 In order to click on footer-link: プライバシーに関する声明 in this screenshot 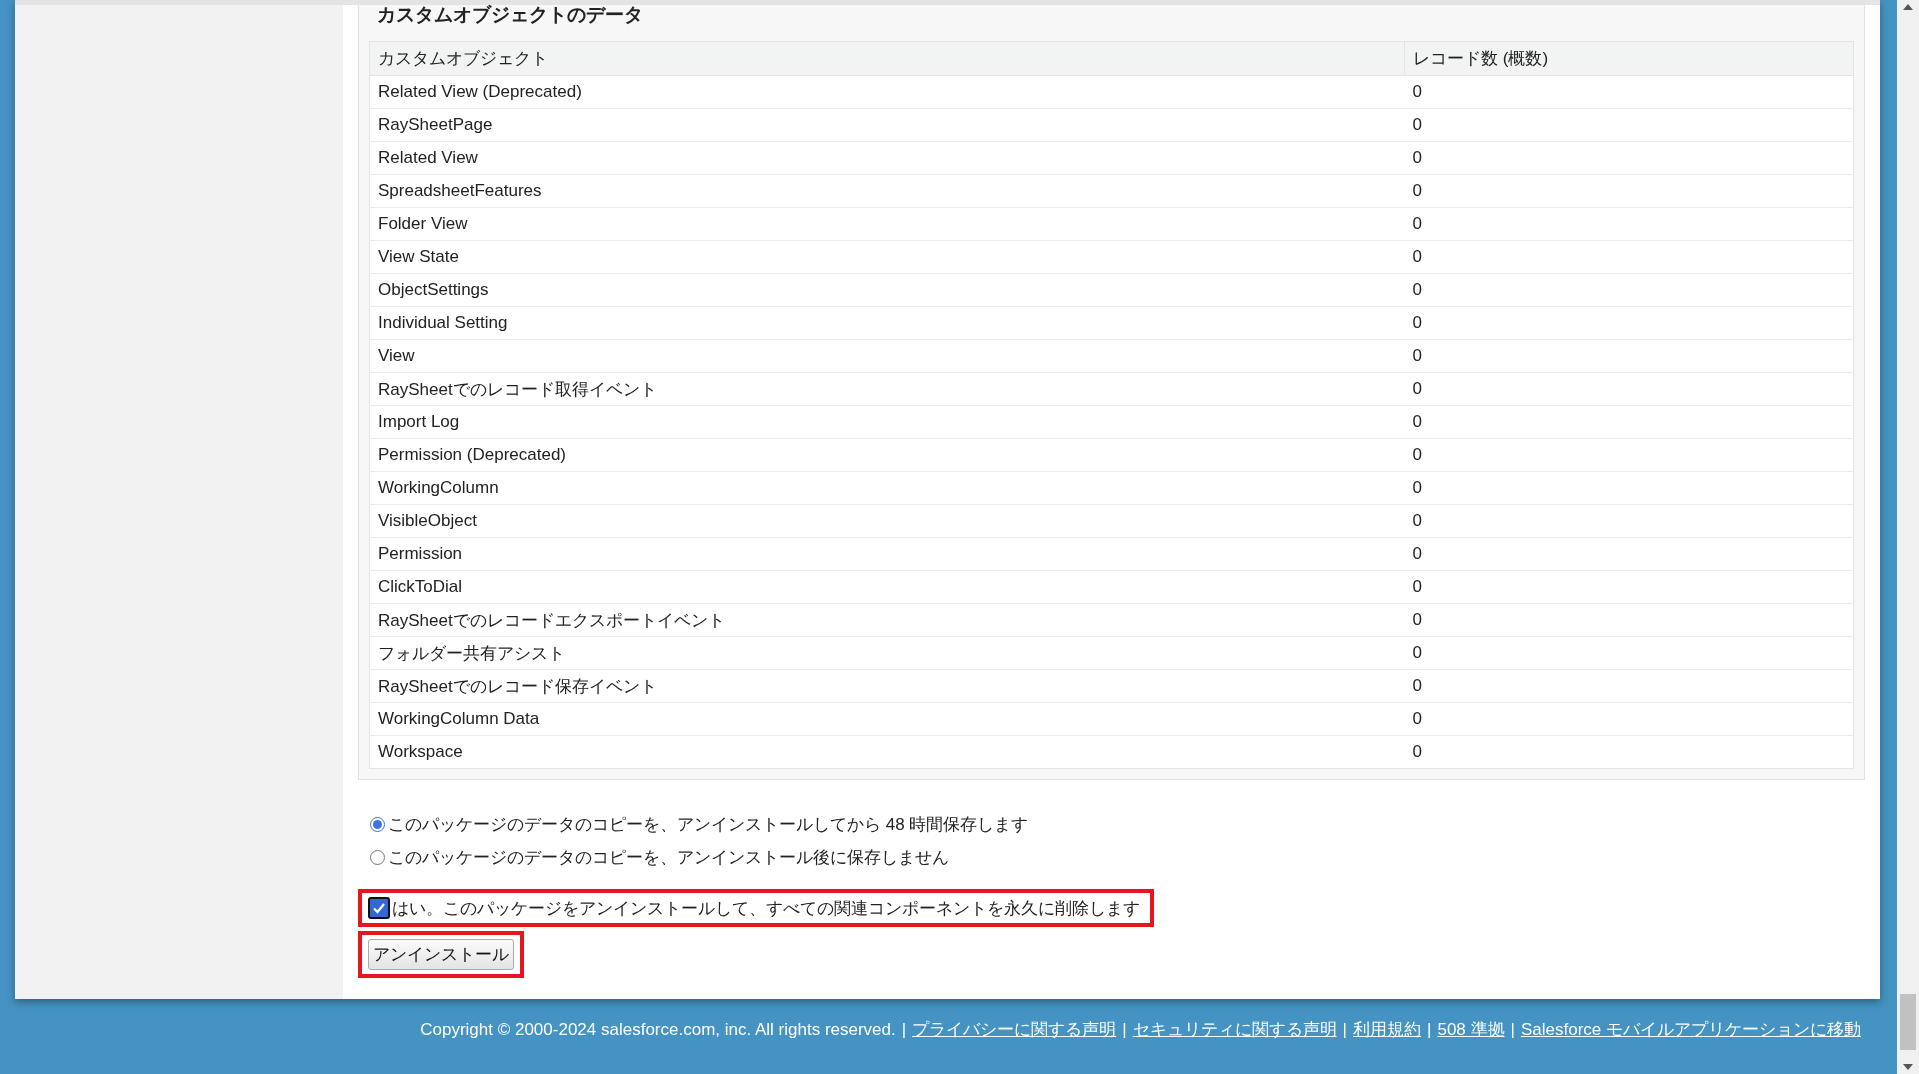, I will do `click(1014, 1029)`.